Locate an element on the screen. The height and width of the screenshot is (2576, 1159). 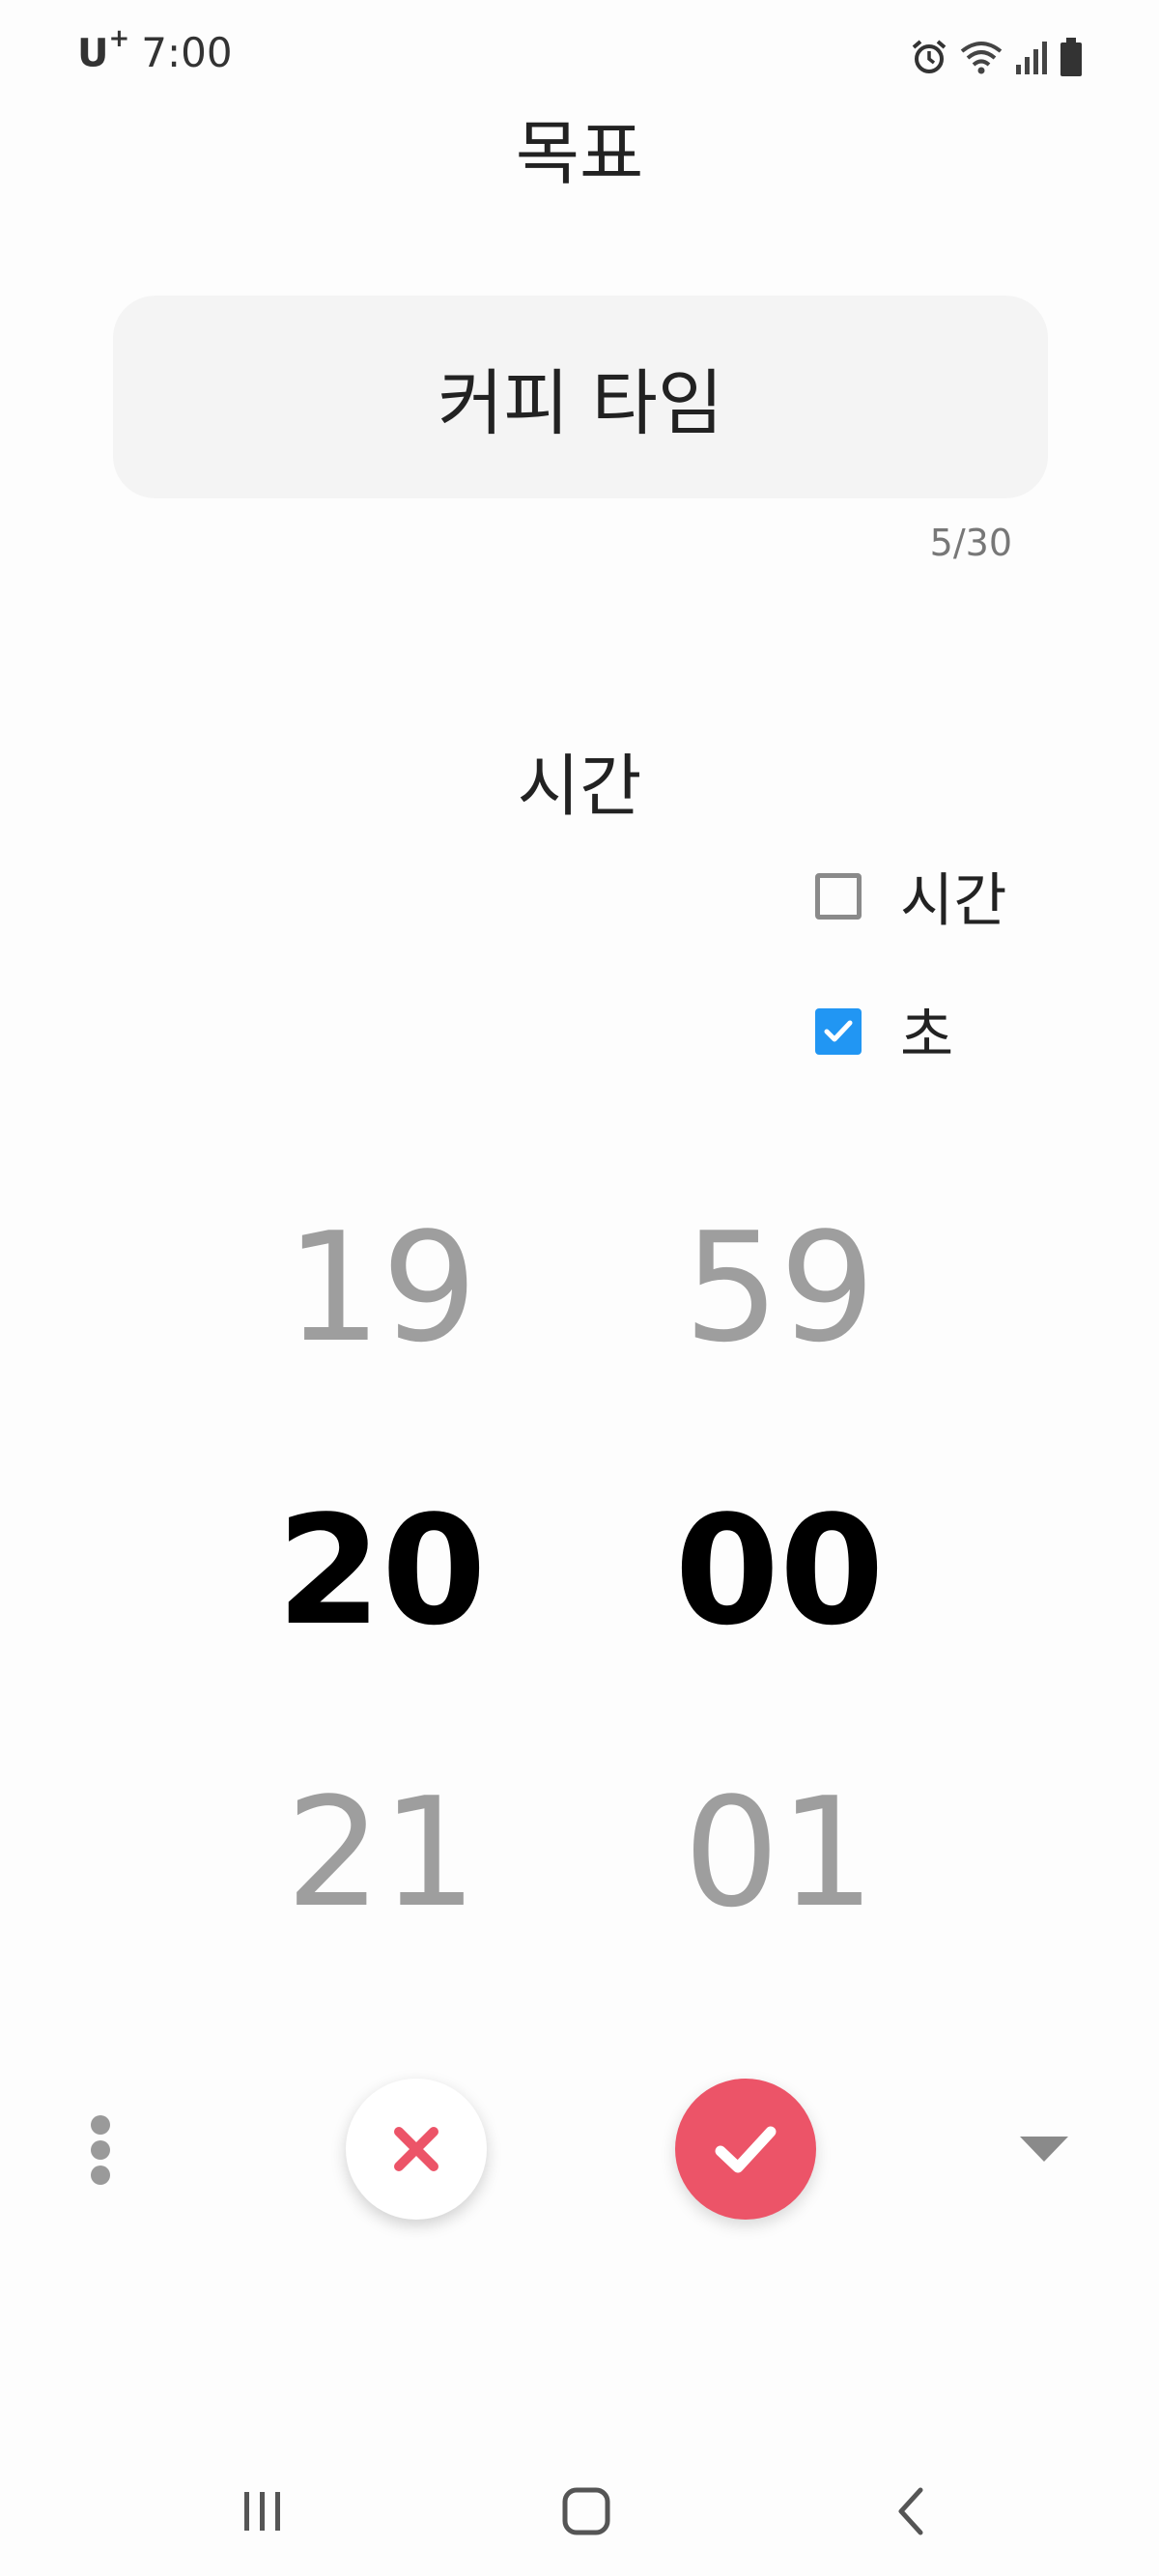
goal-input is located at coordinates (580, 396).